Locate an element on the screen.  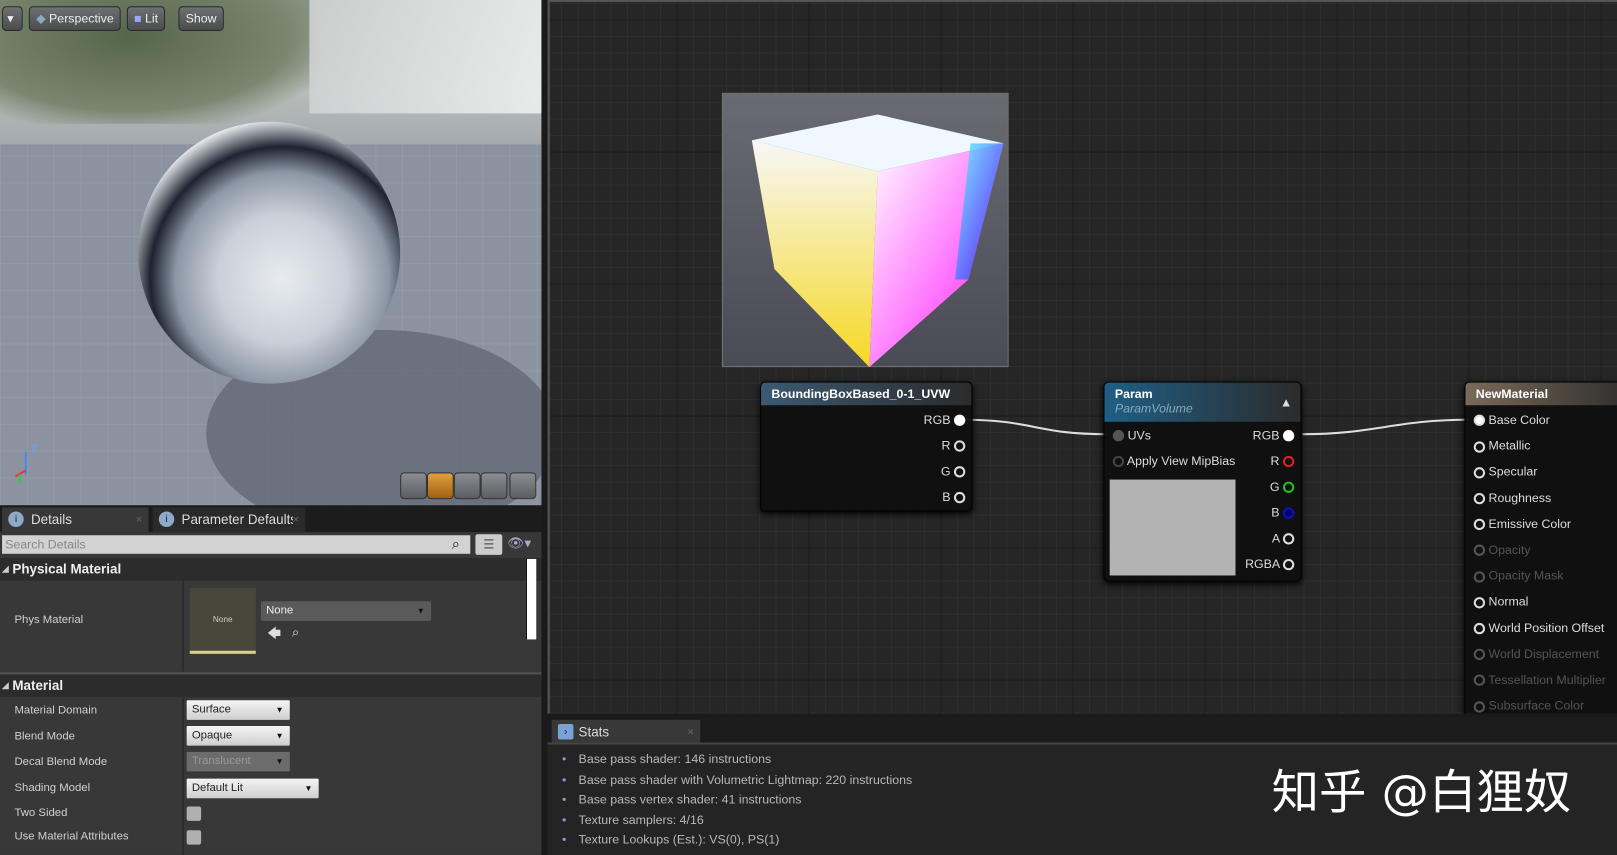
stats-icon: › is located at coordinates (565, 731).